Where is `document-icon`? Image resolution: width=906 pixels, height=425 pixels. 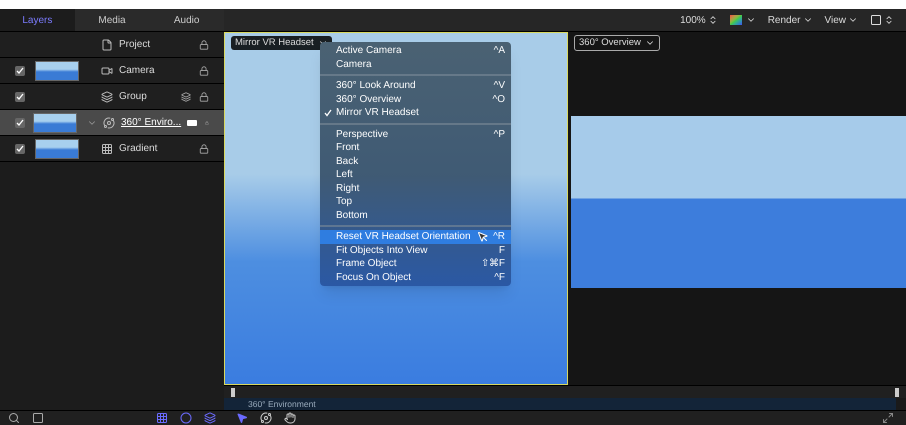 document-icon is located at coordinates (107, 44).